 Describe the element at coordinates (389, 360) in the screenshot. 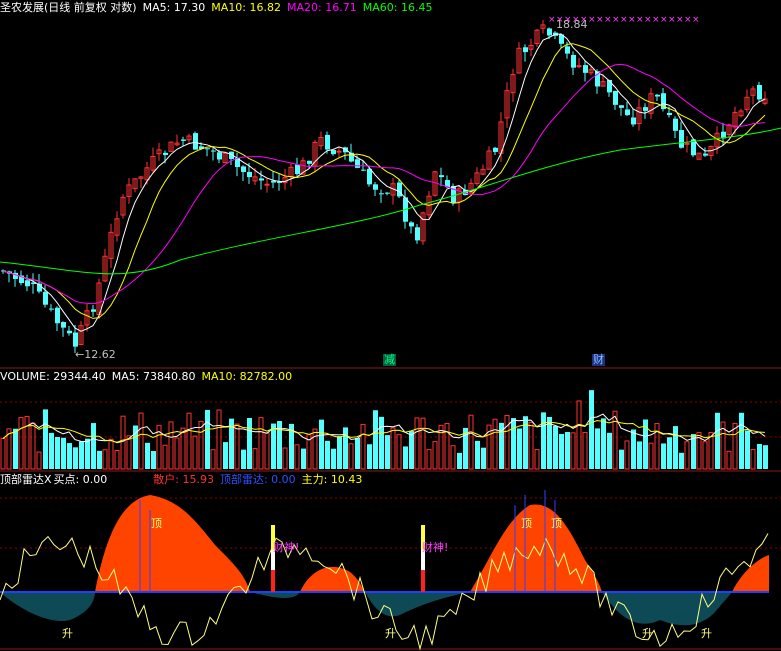

I see `reduce-marker: 减` at that location.